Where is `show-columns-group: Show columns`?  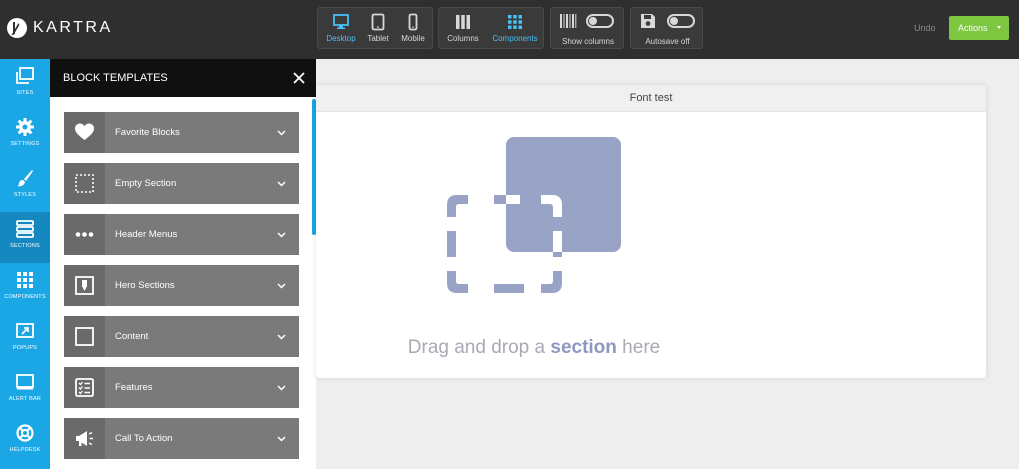
show-columns-group: Show columns is located at coordinates (587, 28).